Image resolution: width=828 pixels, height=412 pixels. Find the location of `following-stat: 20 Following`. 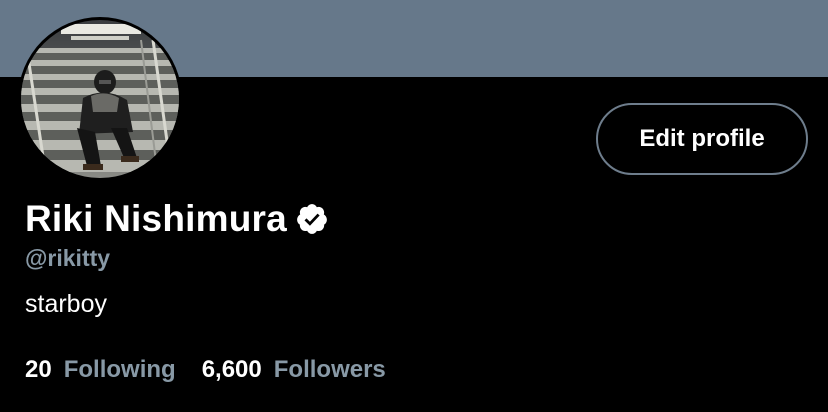

following-stat: 20 Following is located at coordinates (100, 370).